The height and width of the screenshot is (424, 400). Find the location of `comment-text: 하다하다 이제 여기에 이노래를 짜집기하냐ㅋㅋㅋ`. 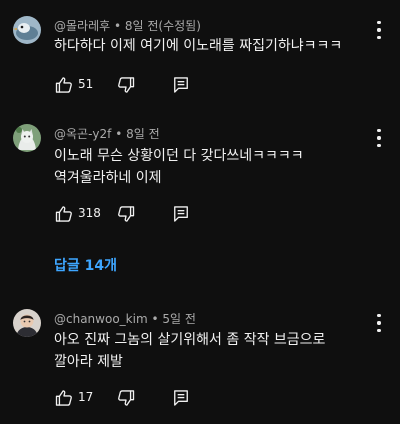

comment-text: 하다하다 이제 여기에 이노래를 짜집기하냐ㅋㅋㅋ is located at coordinates (204, 46).